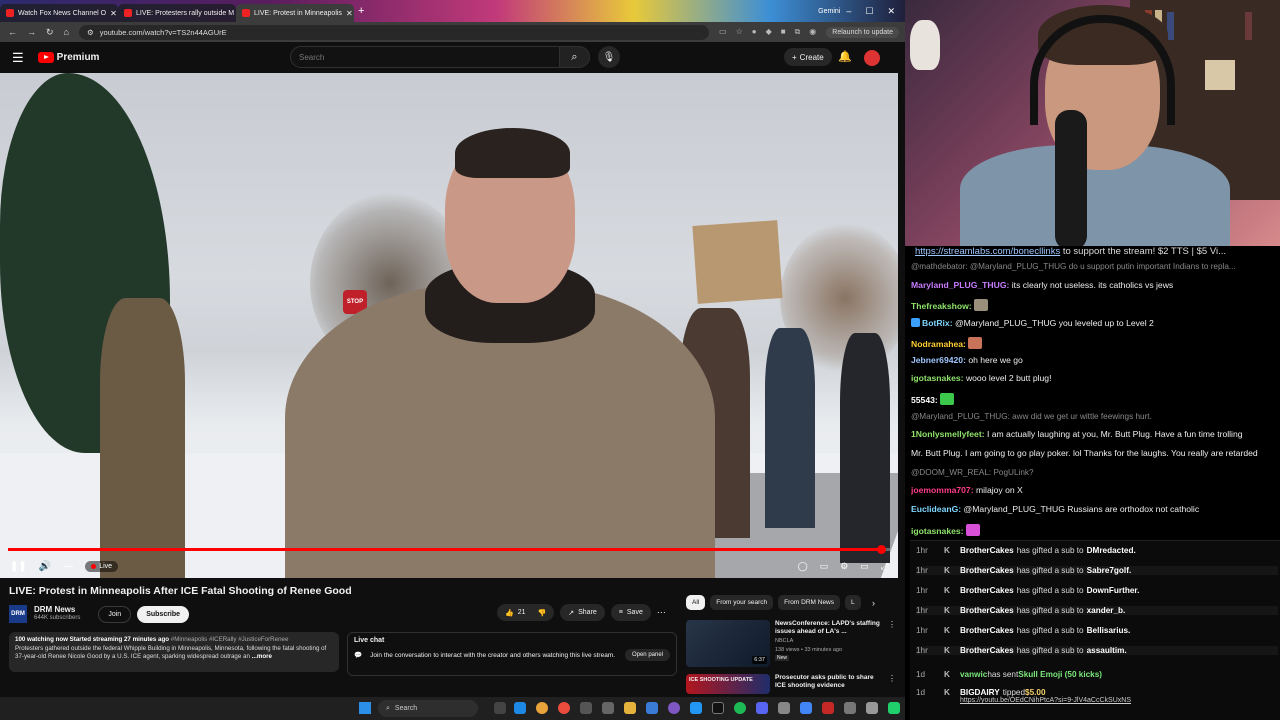 This screenshot has width=1280, height=720. Describe the element at coordinates (59, 13) in the screenshot. I see `browser-tab-1: Watch Fox News Channel O ✕` at that location.